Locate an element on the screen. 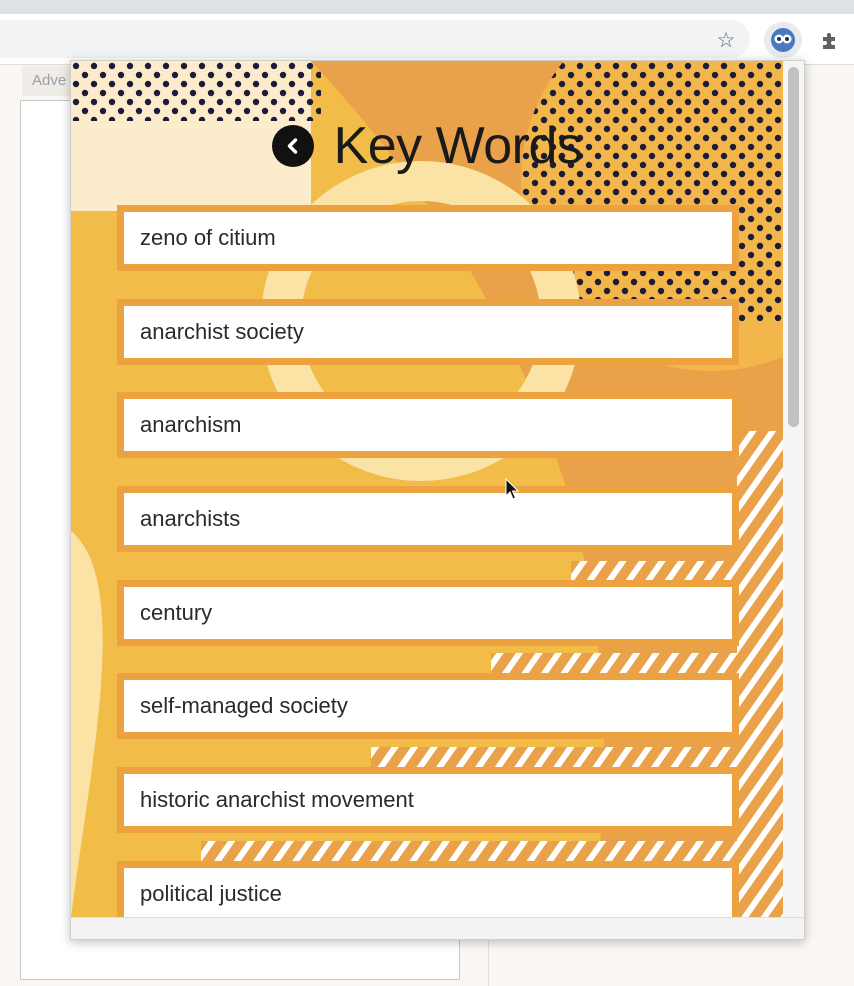 The width and height of the screenshot is (854, 986). back-button is located at coordinates (292, 146).